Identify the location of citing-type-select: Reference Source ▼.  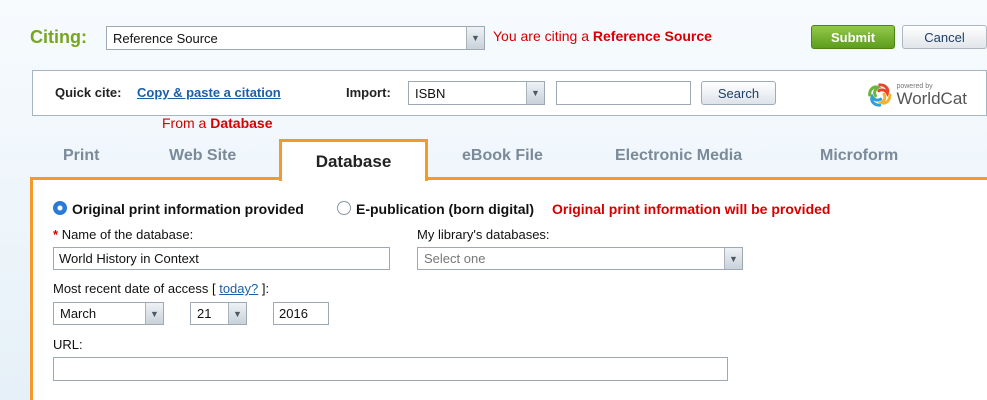
(295, 38).